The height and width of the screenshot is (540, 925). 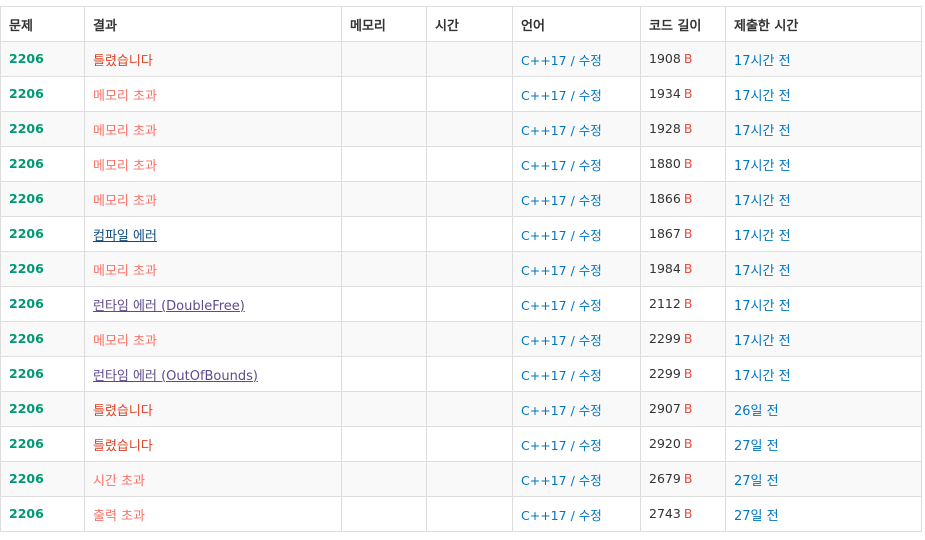 I want to click on code-length-cell: 1908 B, so click(x=683, y=59).